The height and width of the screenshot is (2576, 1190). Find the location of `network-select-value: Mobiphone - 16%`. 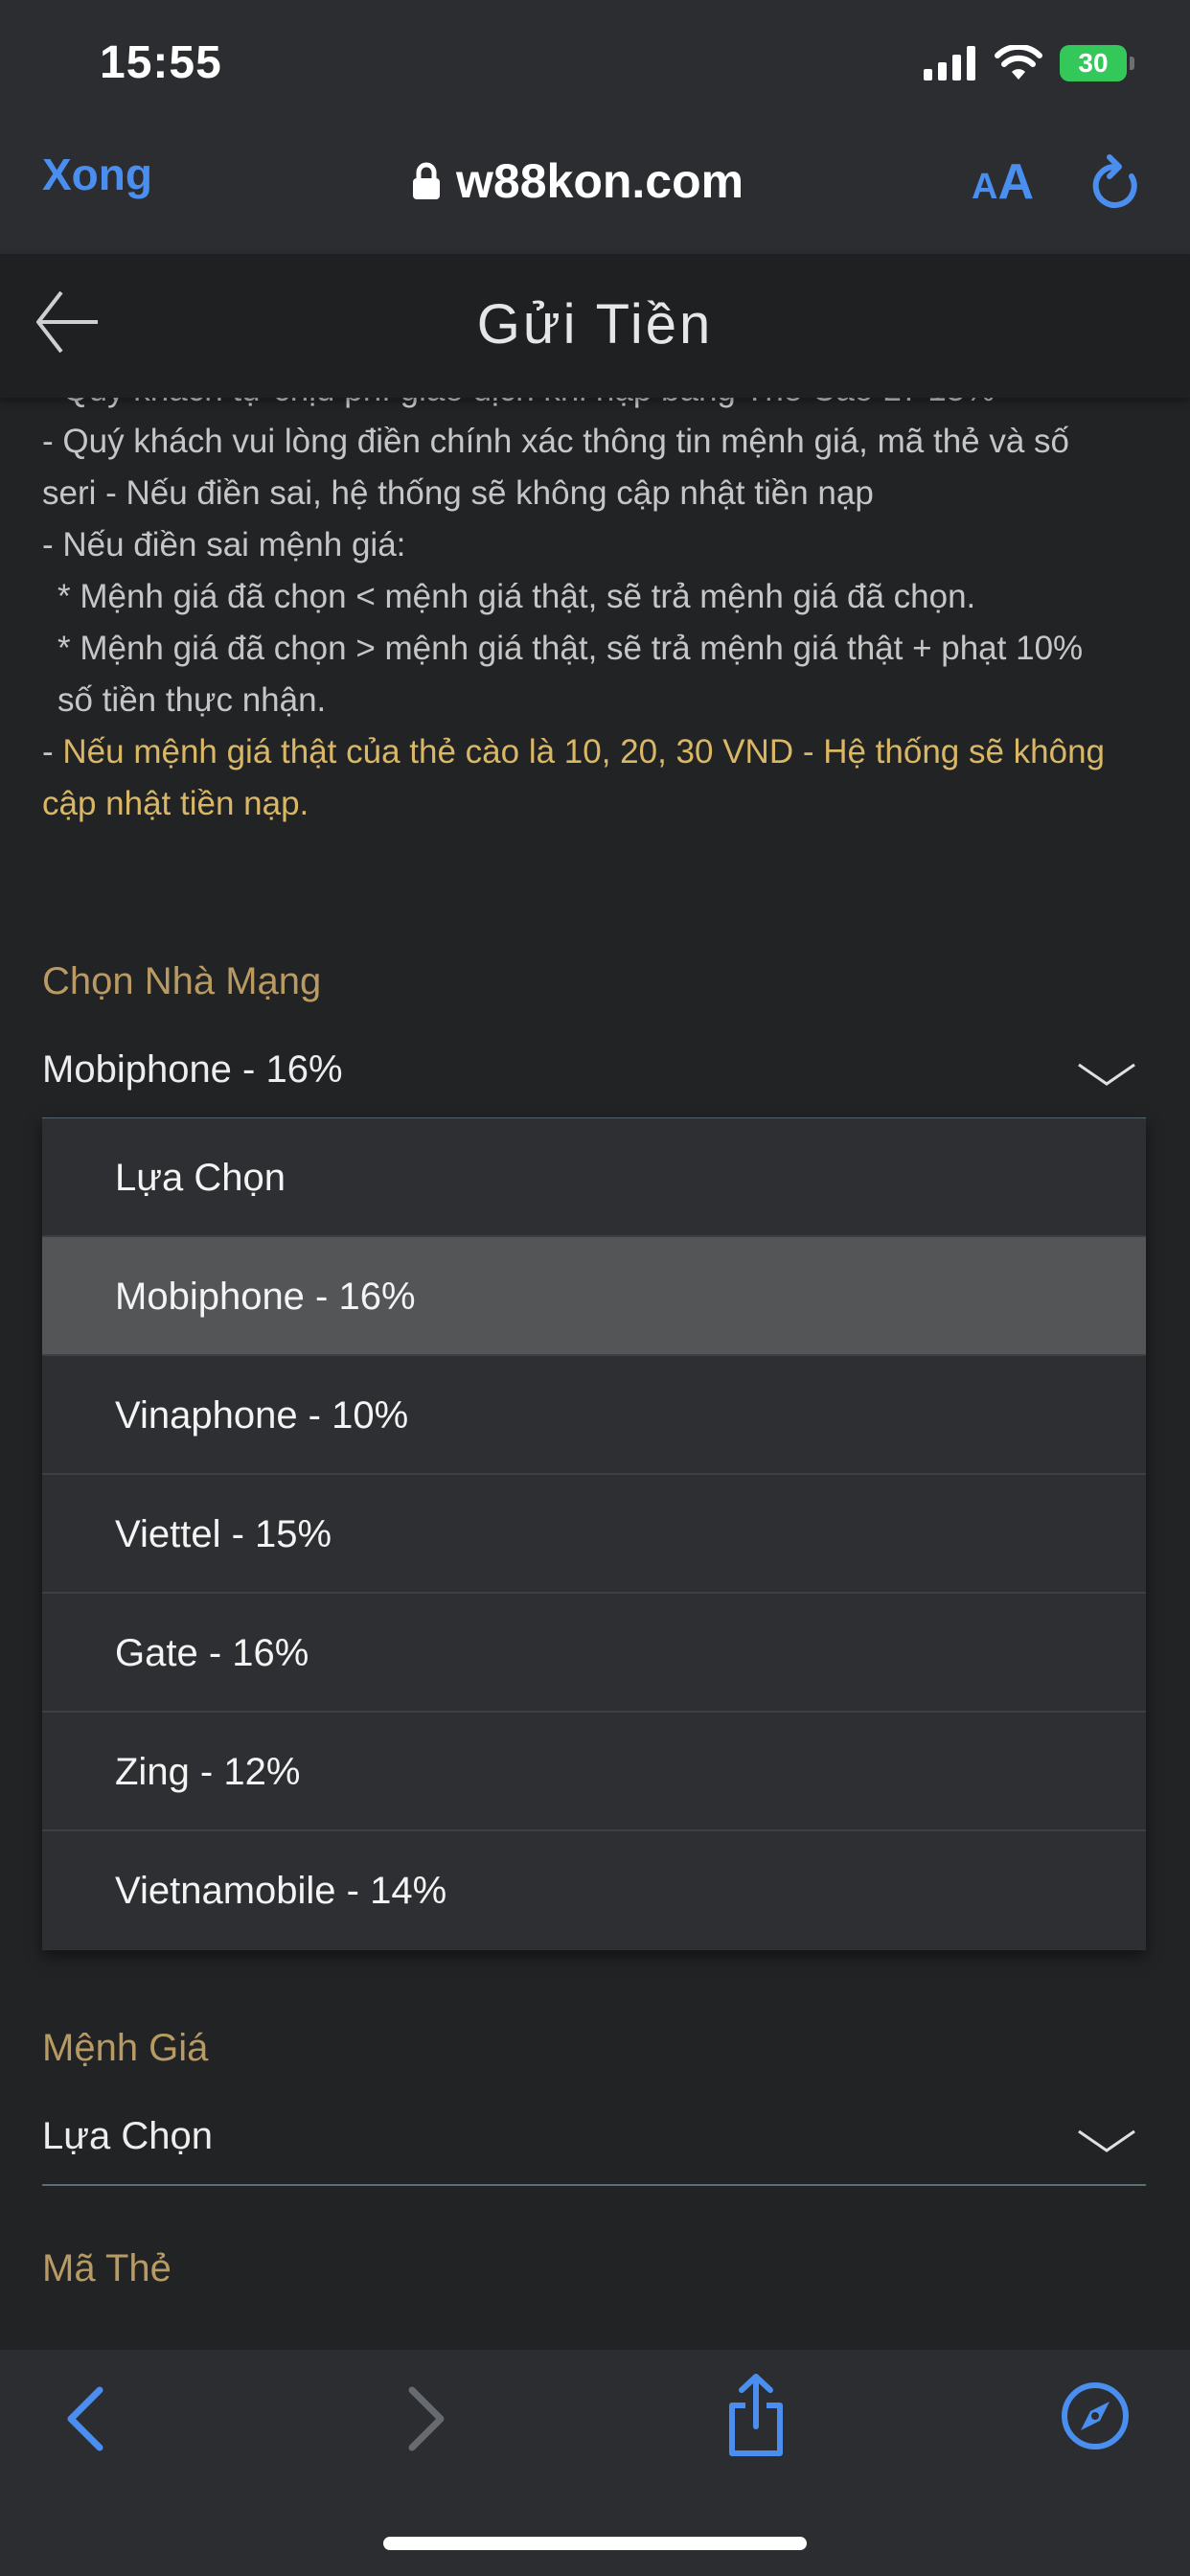

network-select-value: Mobiphone - 16% is located at coordinates (193, 1069).